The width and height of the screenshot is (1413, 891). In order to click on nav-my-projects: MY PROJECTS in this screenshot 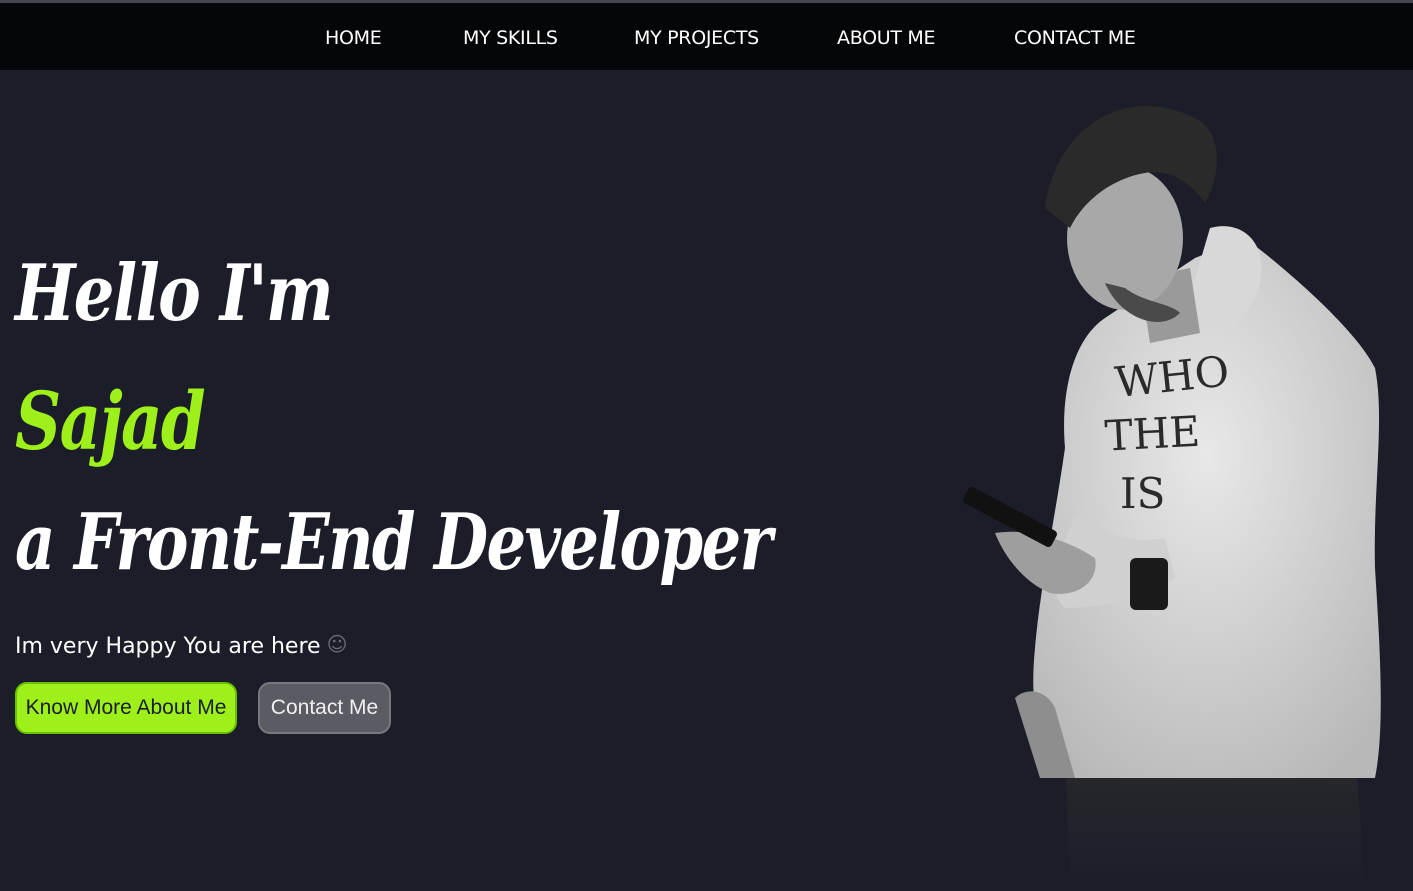, I will do `click(696, 38)`.